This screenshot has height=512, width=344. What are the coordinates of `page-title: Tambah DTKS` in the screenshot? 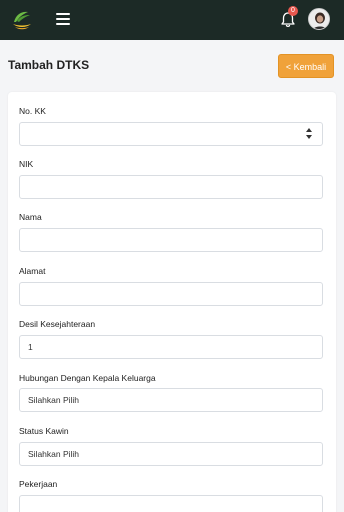 It's located at (49, 65).